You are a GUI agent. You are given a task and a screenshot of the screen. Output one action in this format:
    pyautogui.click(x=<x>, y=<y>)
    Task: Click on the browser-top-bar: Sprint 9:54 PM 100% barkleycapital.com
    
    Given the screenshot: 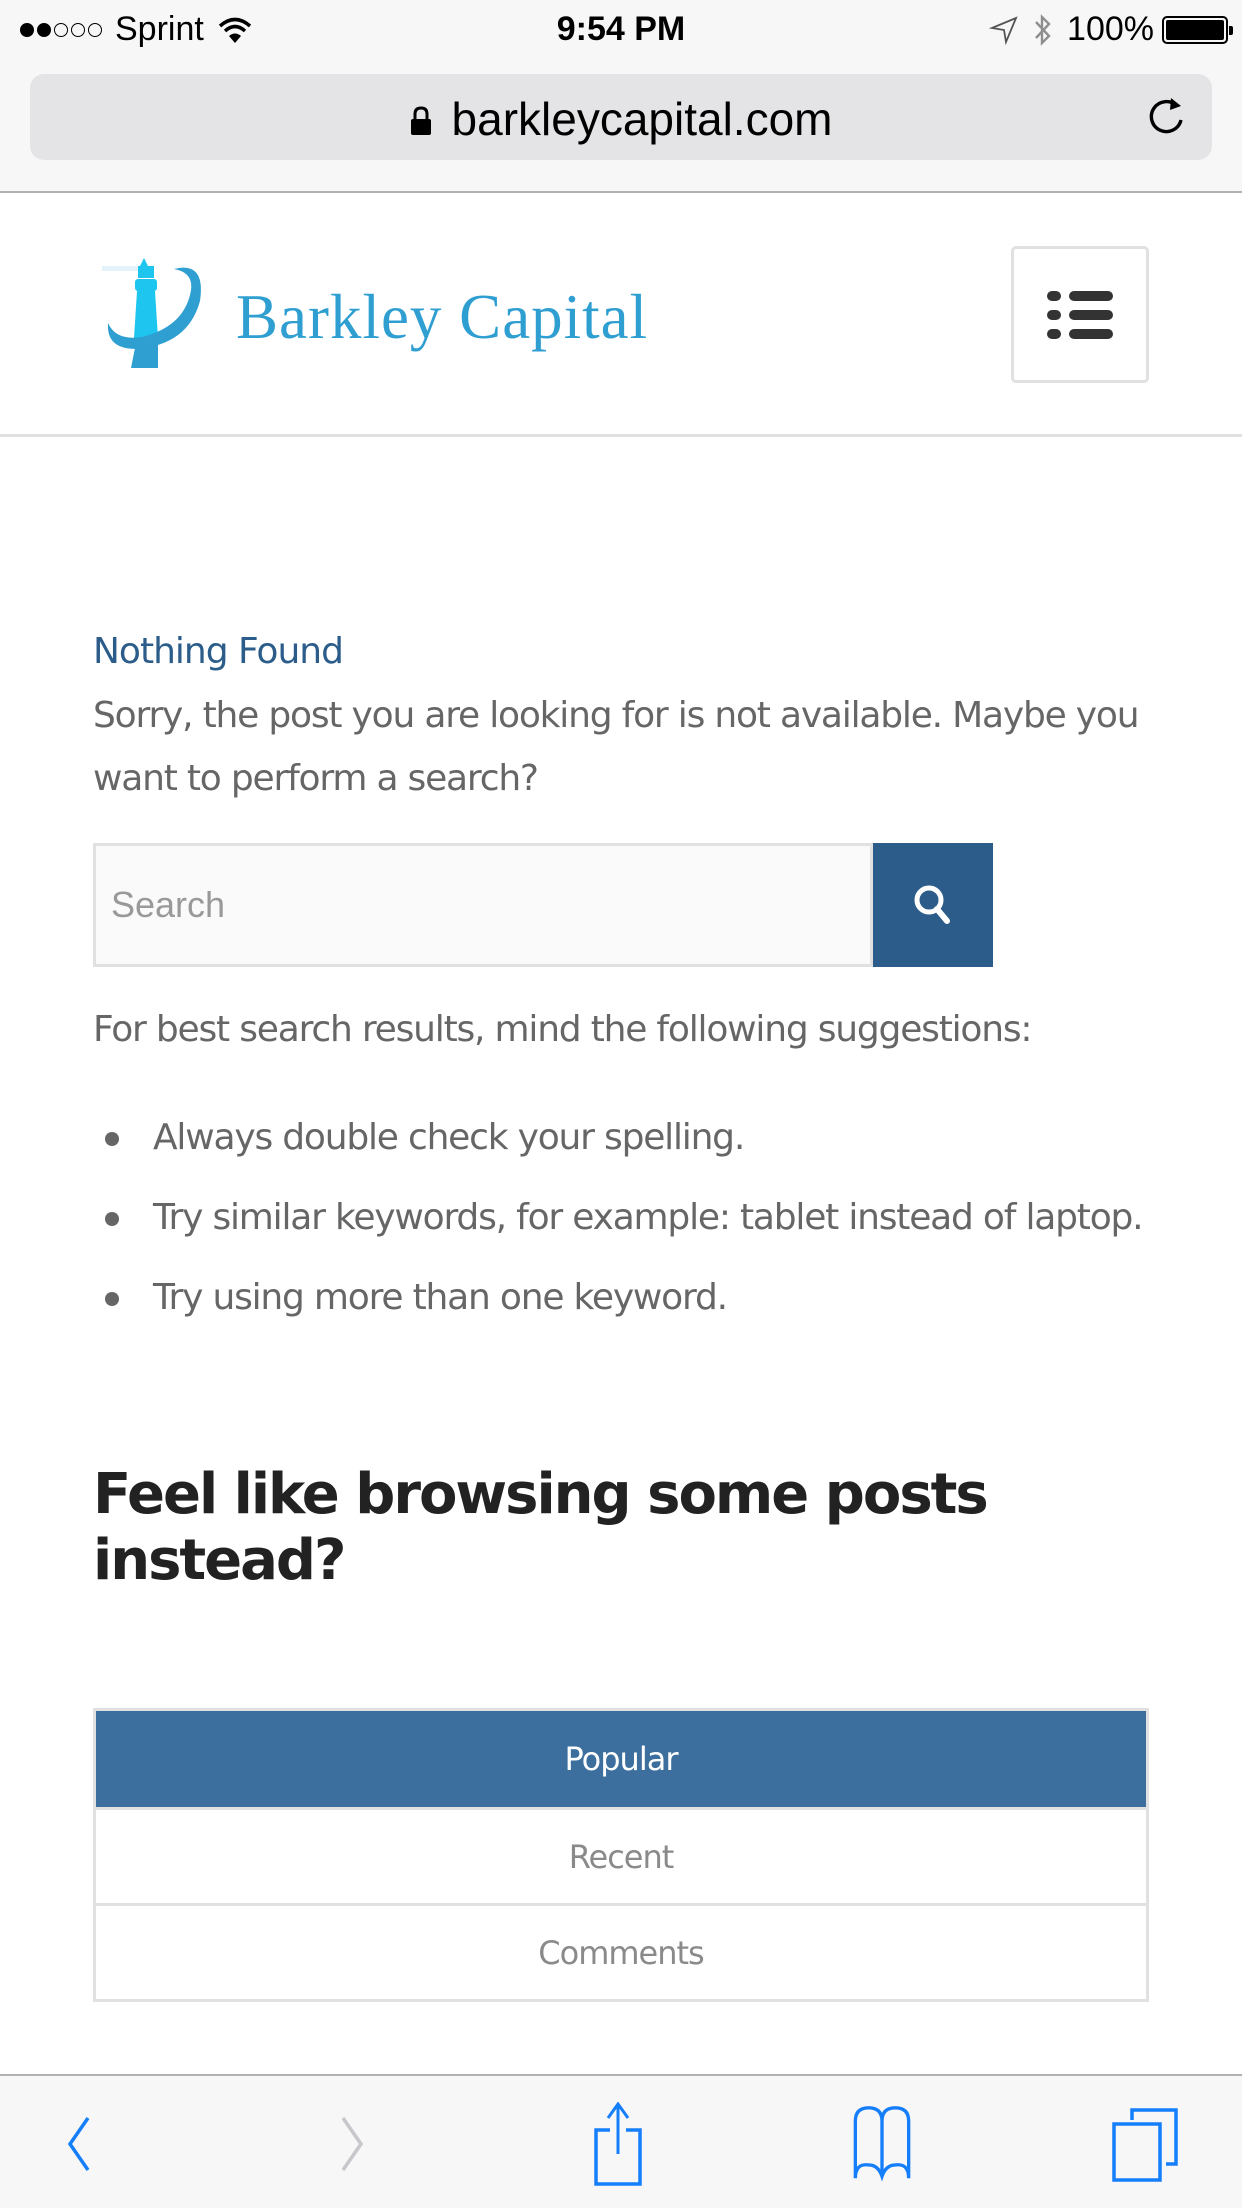 What is the action you would take?
    pyautogui.click(x=621, y=96)
    